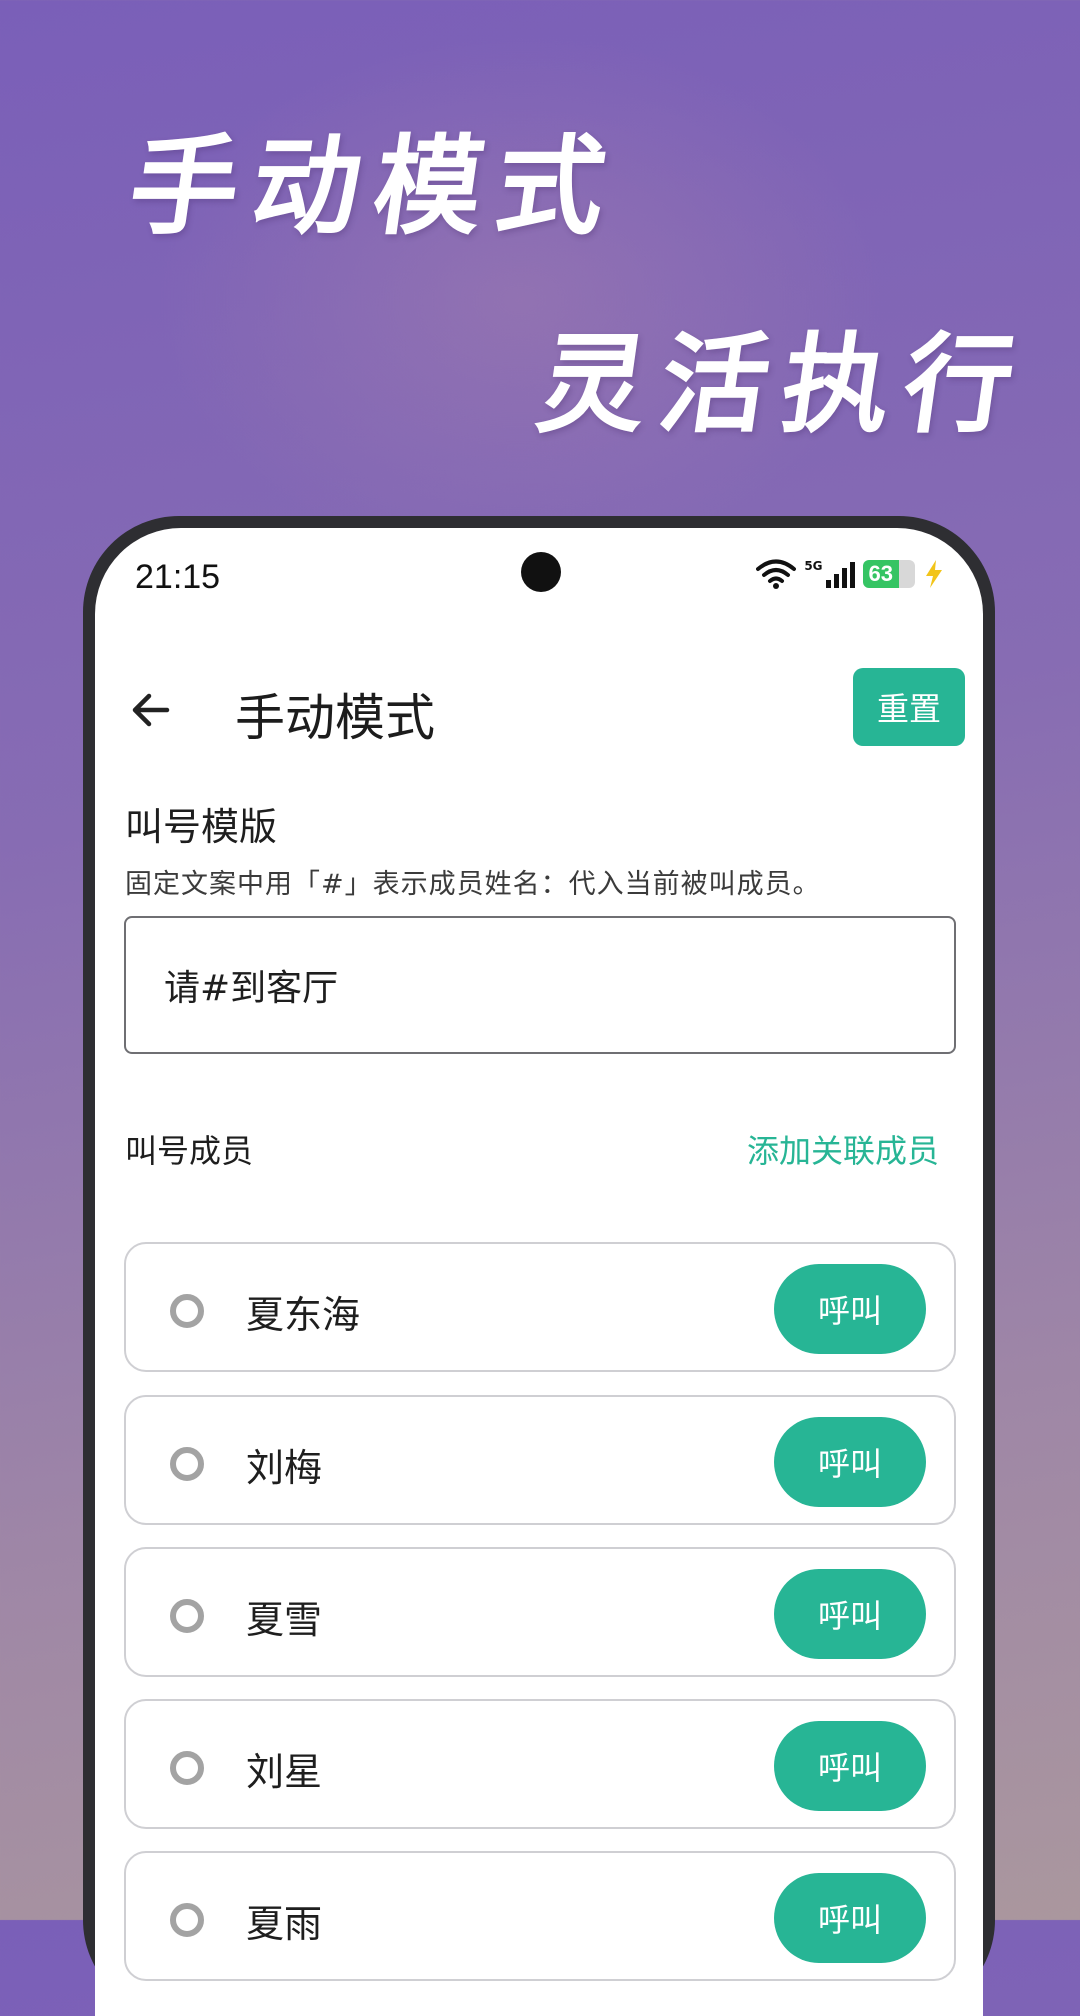 The image size is (1080, 2016). Describe the element at coordinates (782, 385) in the screenshot. I see `hero-title-line-2: 灵活执行` at that location.